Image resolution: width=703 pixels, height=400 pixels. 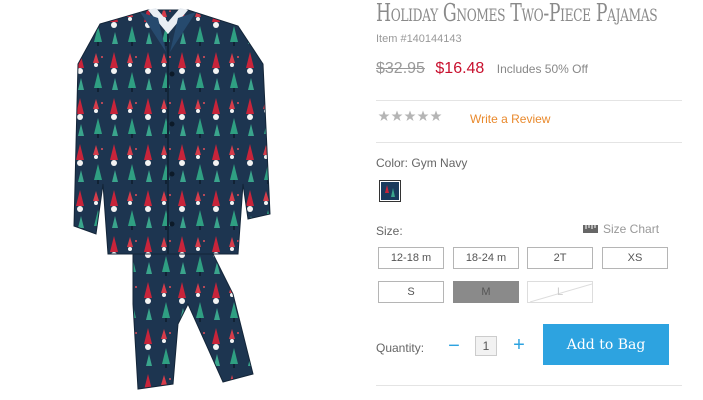 What do you see at coordinates (590, 229) in the screenshot?
I see `ruler-icon` at bounding box center [590, 229].